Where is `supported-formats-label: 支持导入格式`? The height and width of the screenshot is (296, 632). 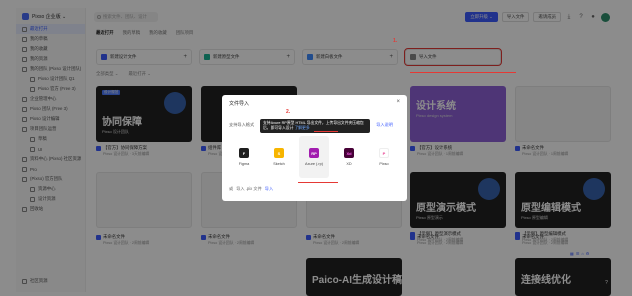
supported-formats-label: 支持导入格式 is located at coordinates (242, 124).